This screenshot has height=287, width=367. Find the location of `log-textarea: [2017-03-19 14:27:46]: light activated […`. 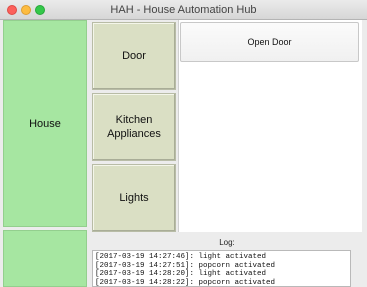

log-textarea: [2017-03-19 14:27:46]: light activated [… is located at coordinates (221, 268).